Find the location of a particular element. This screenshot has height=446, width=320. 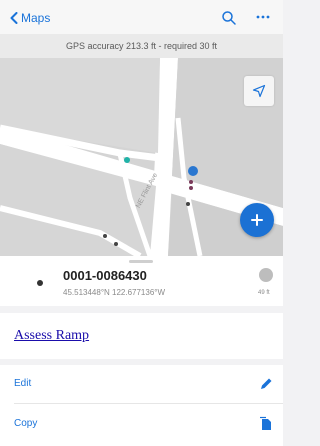

popup-link-section: Assess Ramp is located at coordinates (141, 336).